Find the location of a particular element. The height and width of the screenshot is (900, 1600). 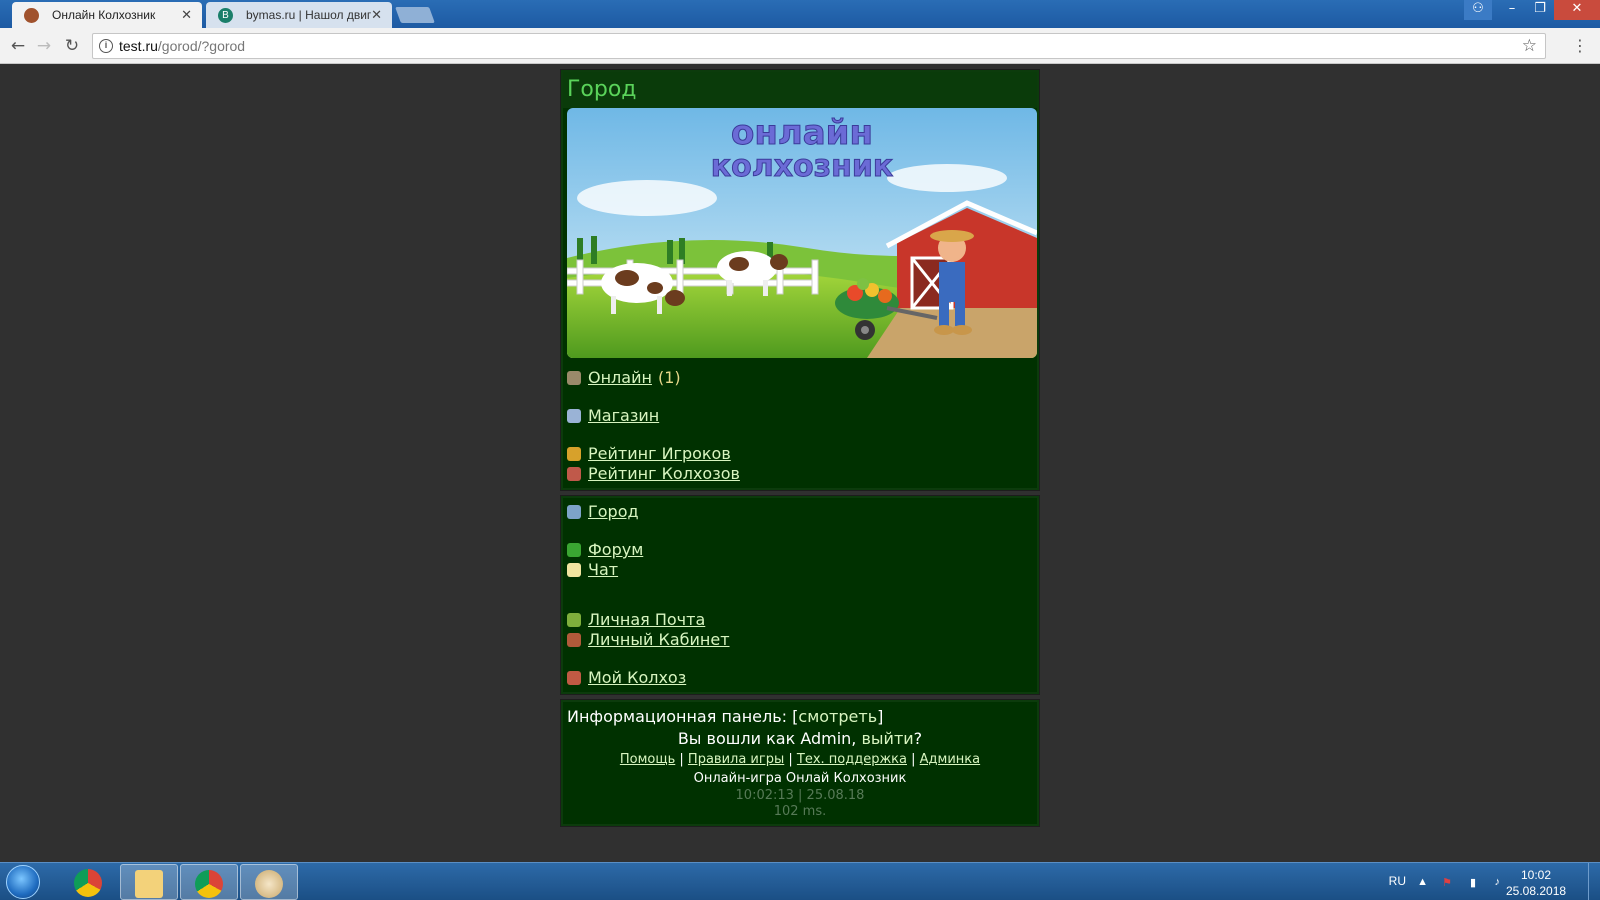

tab-title: bymas.ru | Нашол двиг is located at coordinates (309, 15).